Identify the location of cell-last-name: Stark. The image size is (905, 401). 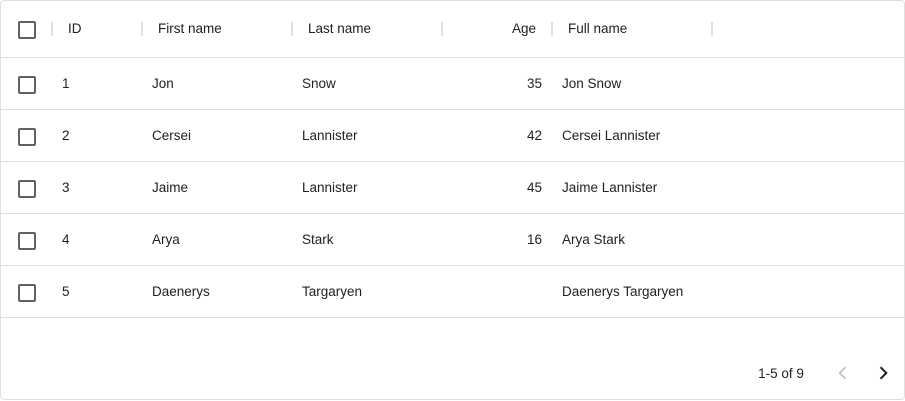
(318, 239).